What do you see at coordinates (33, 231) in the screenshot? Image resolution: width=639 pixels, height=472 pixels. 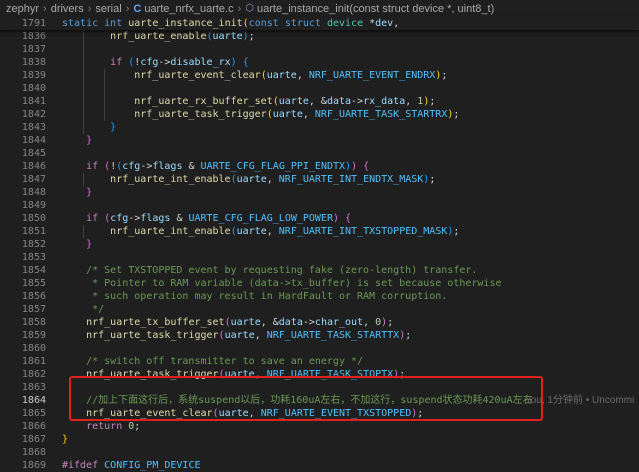 I see `line-number: 1851` at bounding box center [33, 231].